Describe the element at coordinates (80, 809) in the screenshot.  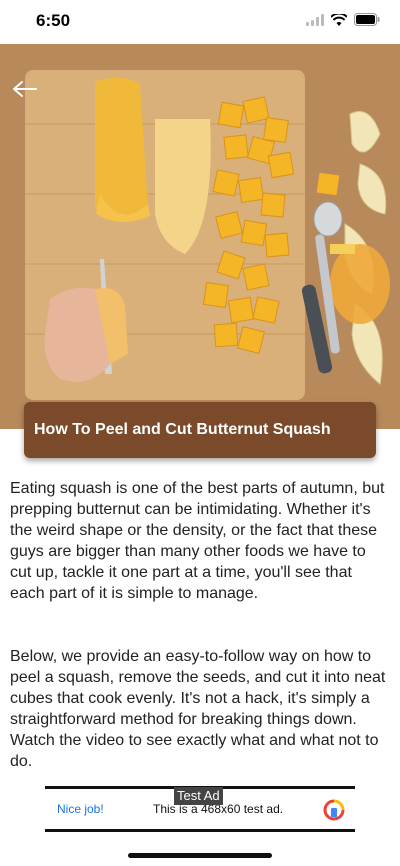
I see `ad-cta: Nice job!` at that location.